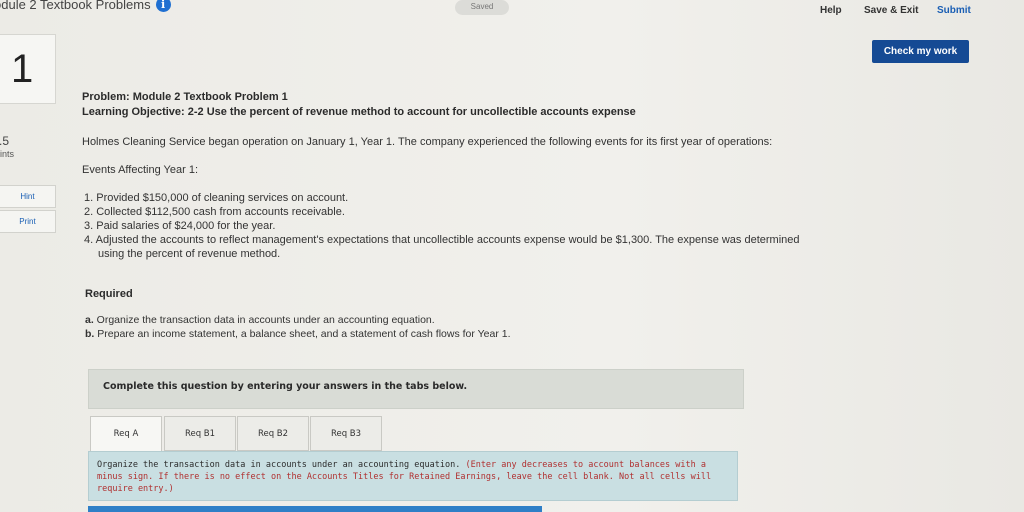 Image resolution: width=1024 pixels, height=512 pixels. Describe the element at coordinates (109, 294) in the screenshot. I see `required-heading: Required` at that location.